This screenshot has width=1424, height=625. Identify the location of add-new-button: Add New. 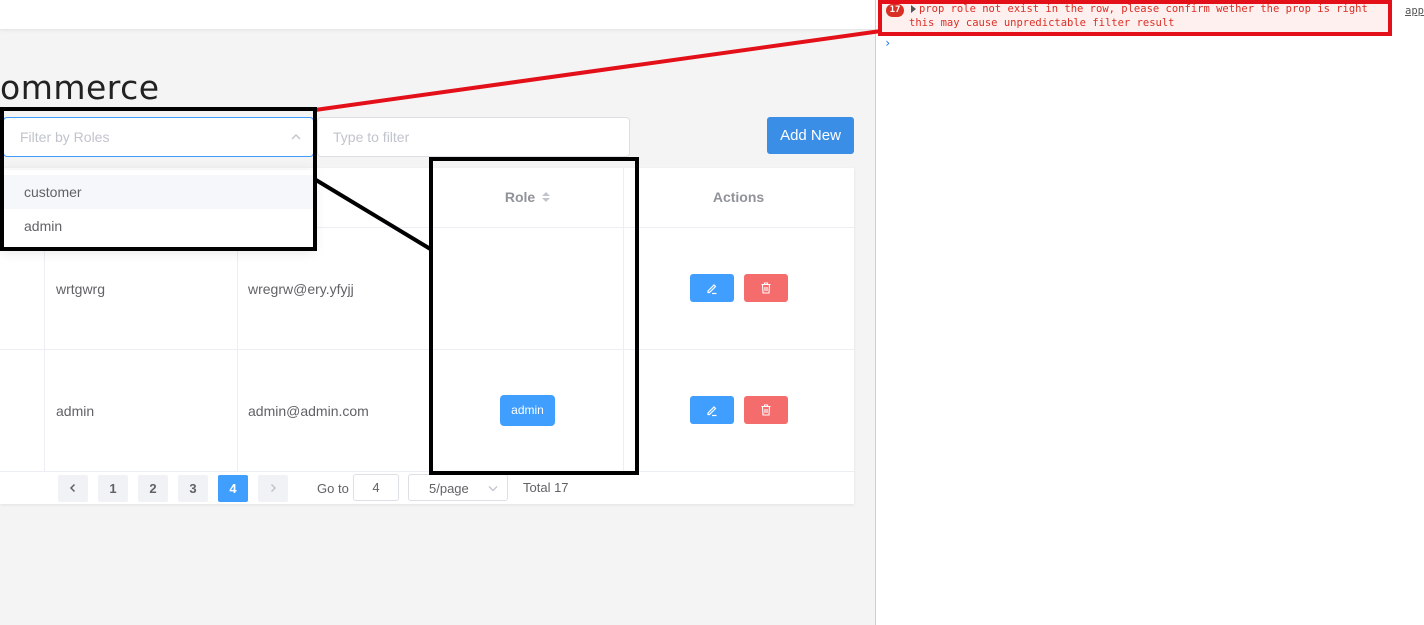
(810, 135).